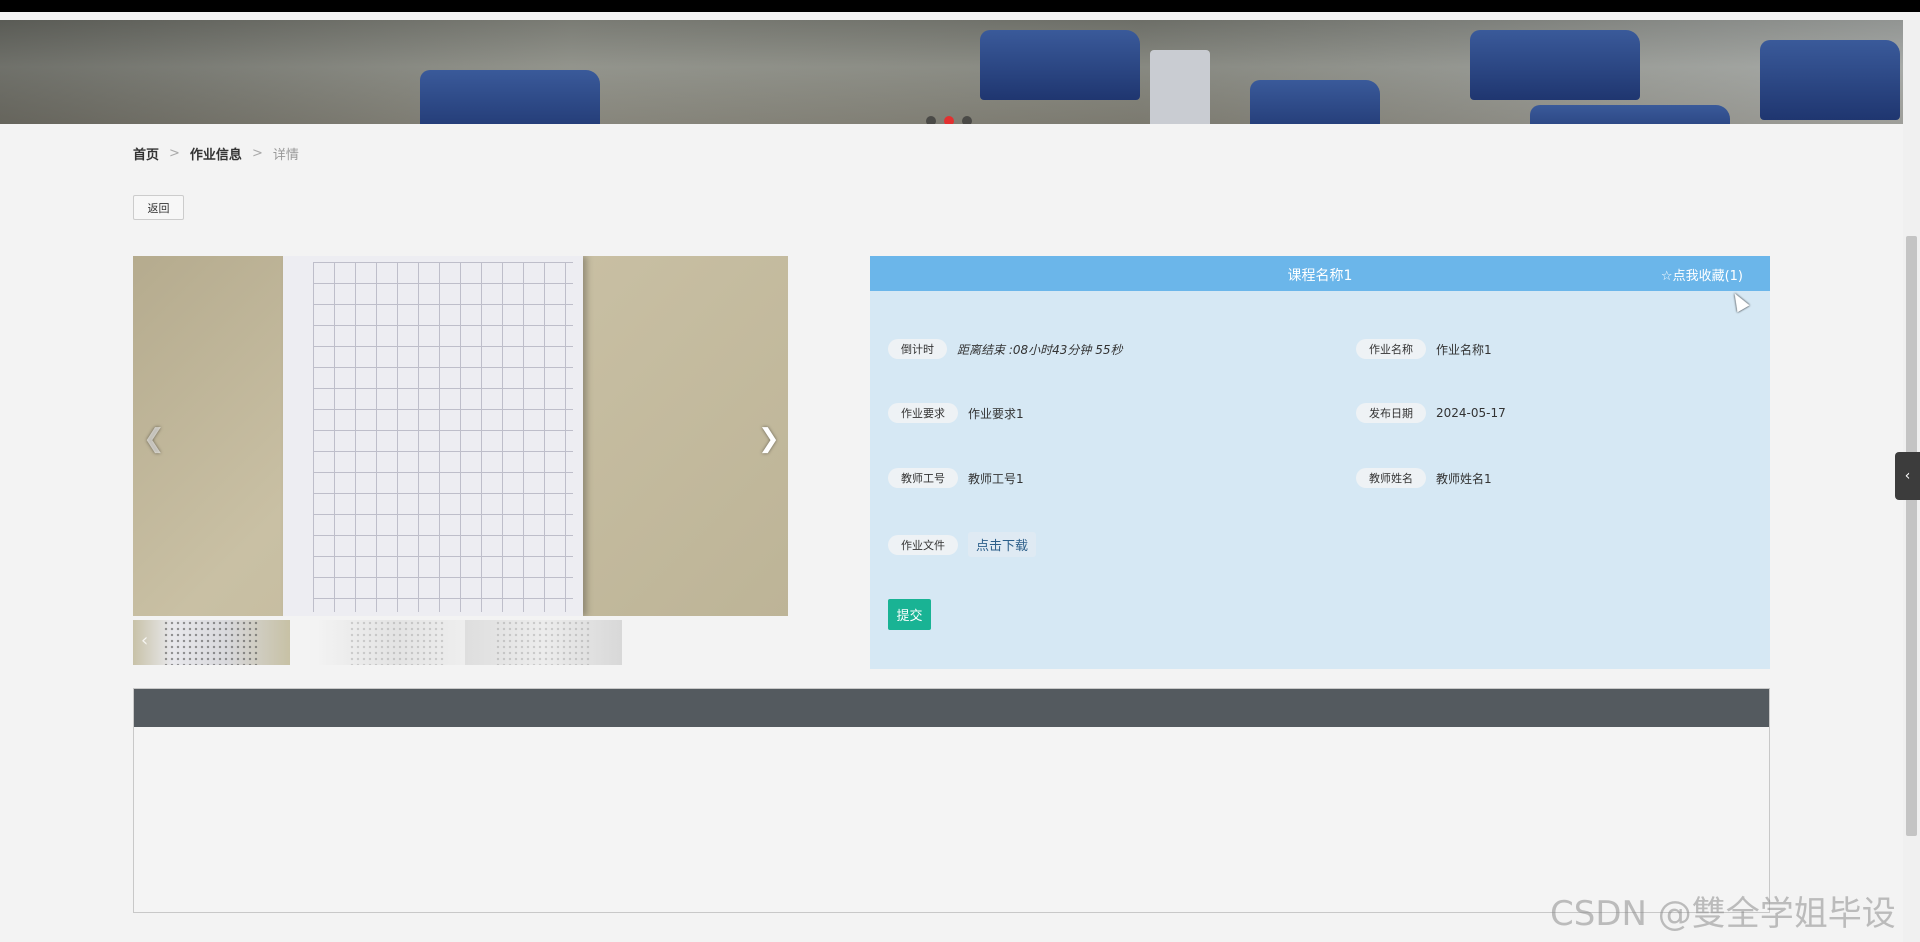  Describe the element at coordinates (146, 153) in the screenshot. I see `breadcrumb-home: 首页` at that location.